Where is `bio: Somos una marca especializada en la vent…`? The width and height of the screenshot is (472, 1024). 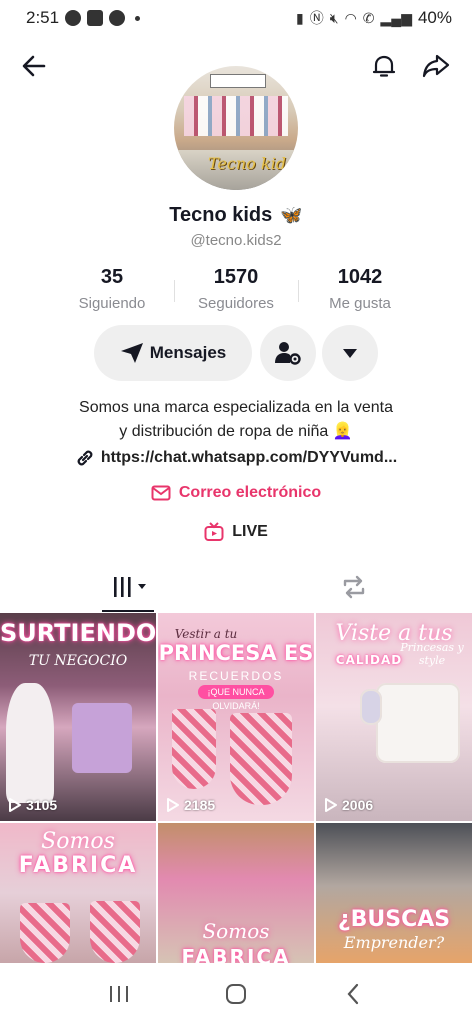 bio: Somos una marca especializada en la vent… is located at coordinates (236, 420).